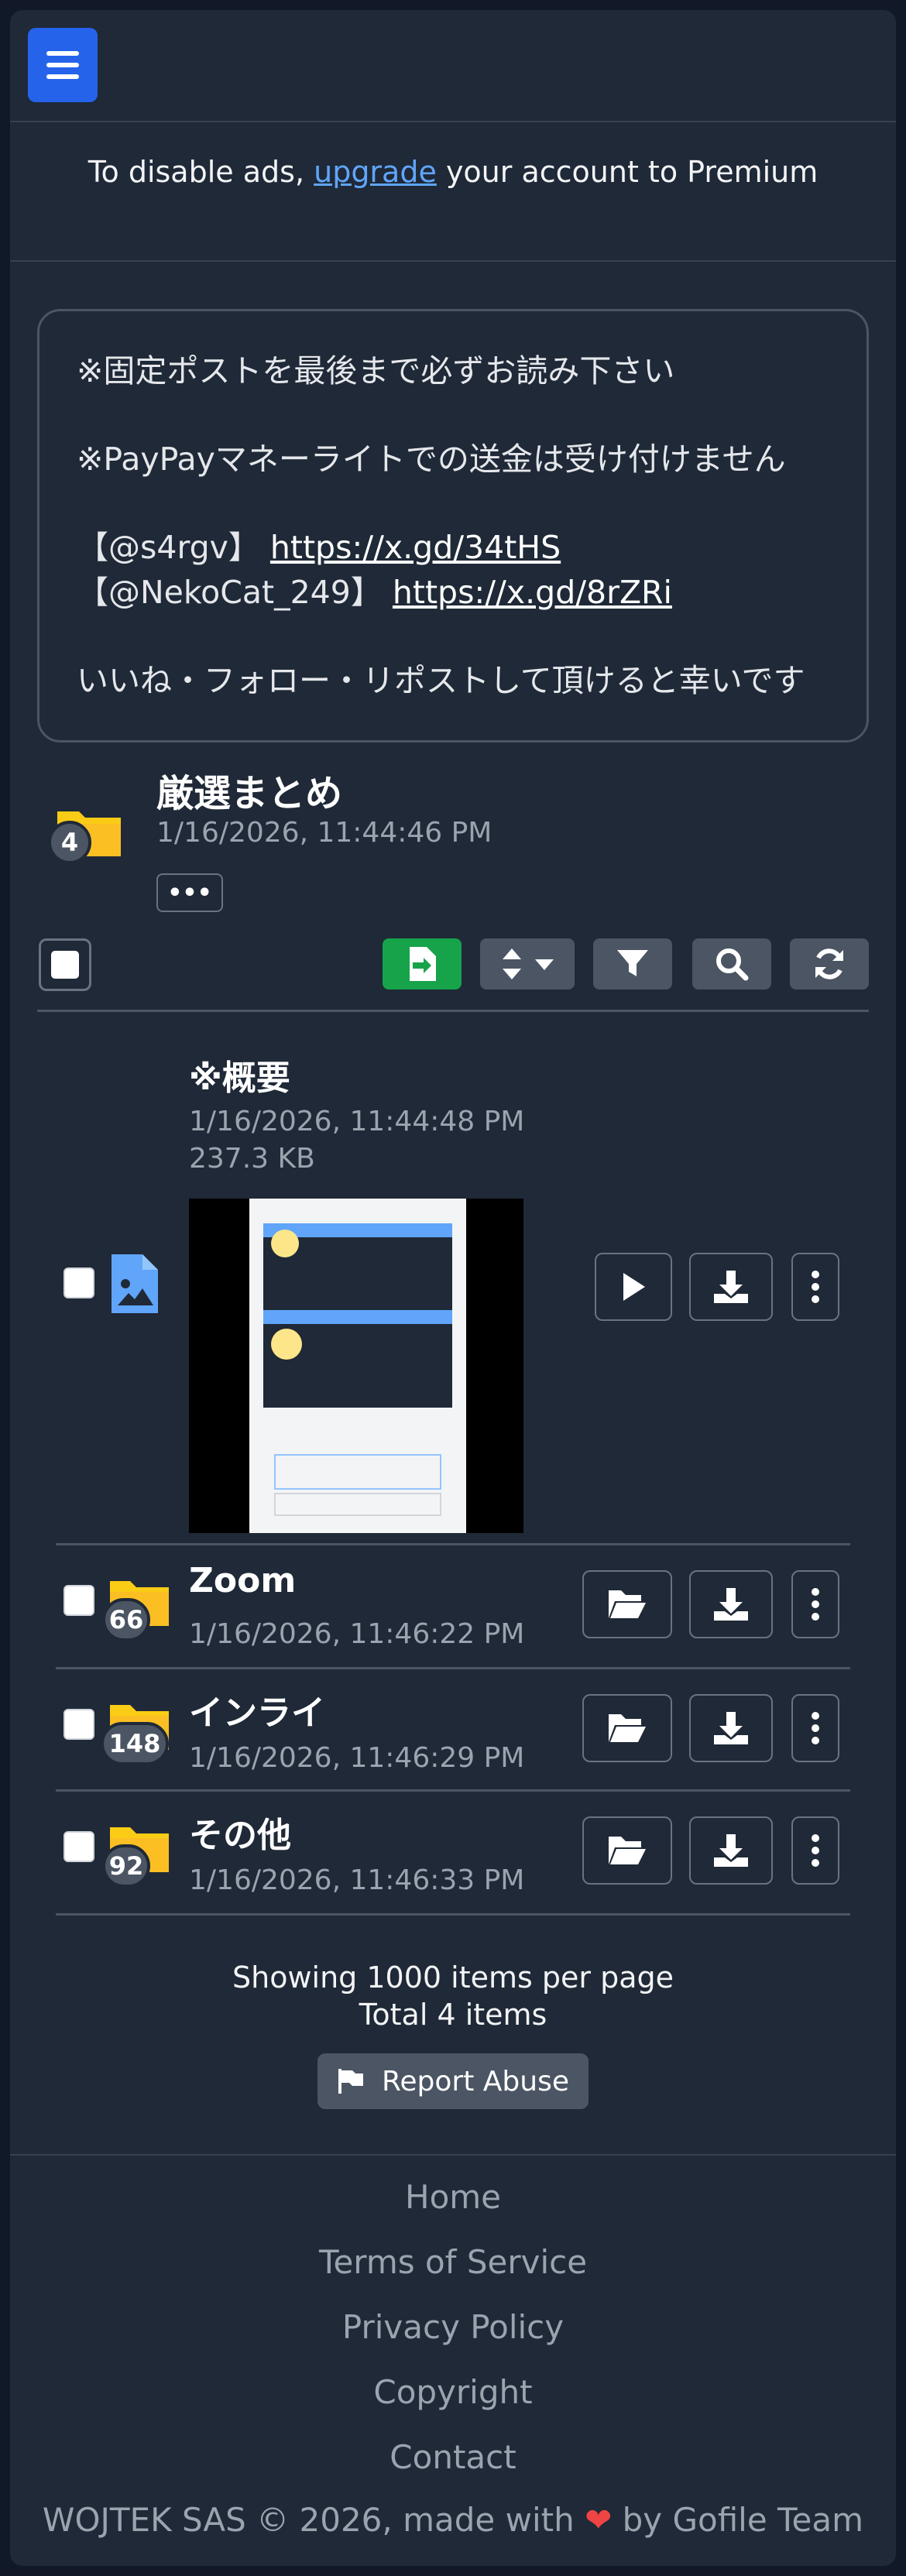  Describe the element at coordinates (189, 892) in the screenshot. I see `more-button: •••` at that location.